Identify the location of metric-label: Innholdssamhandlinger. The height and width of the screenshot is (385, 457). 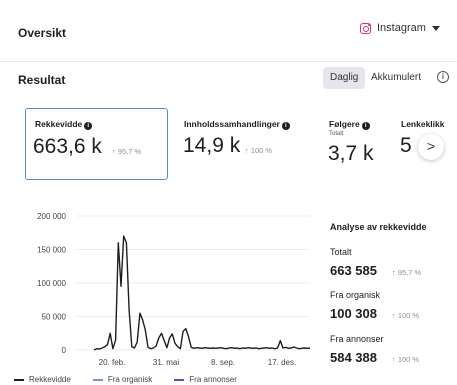
(232, 124).